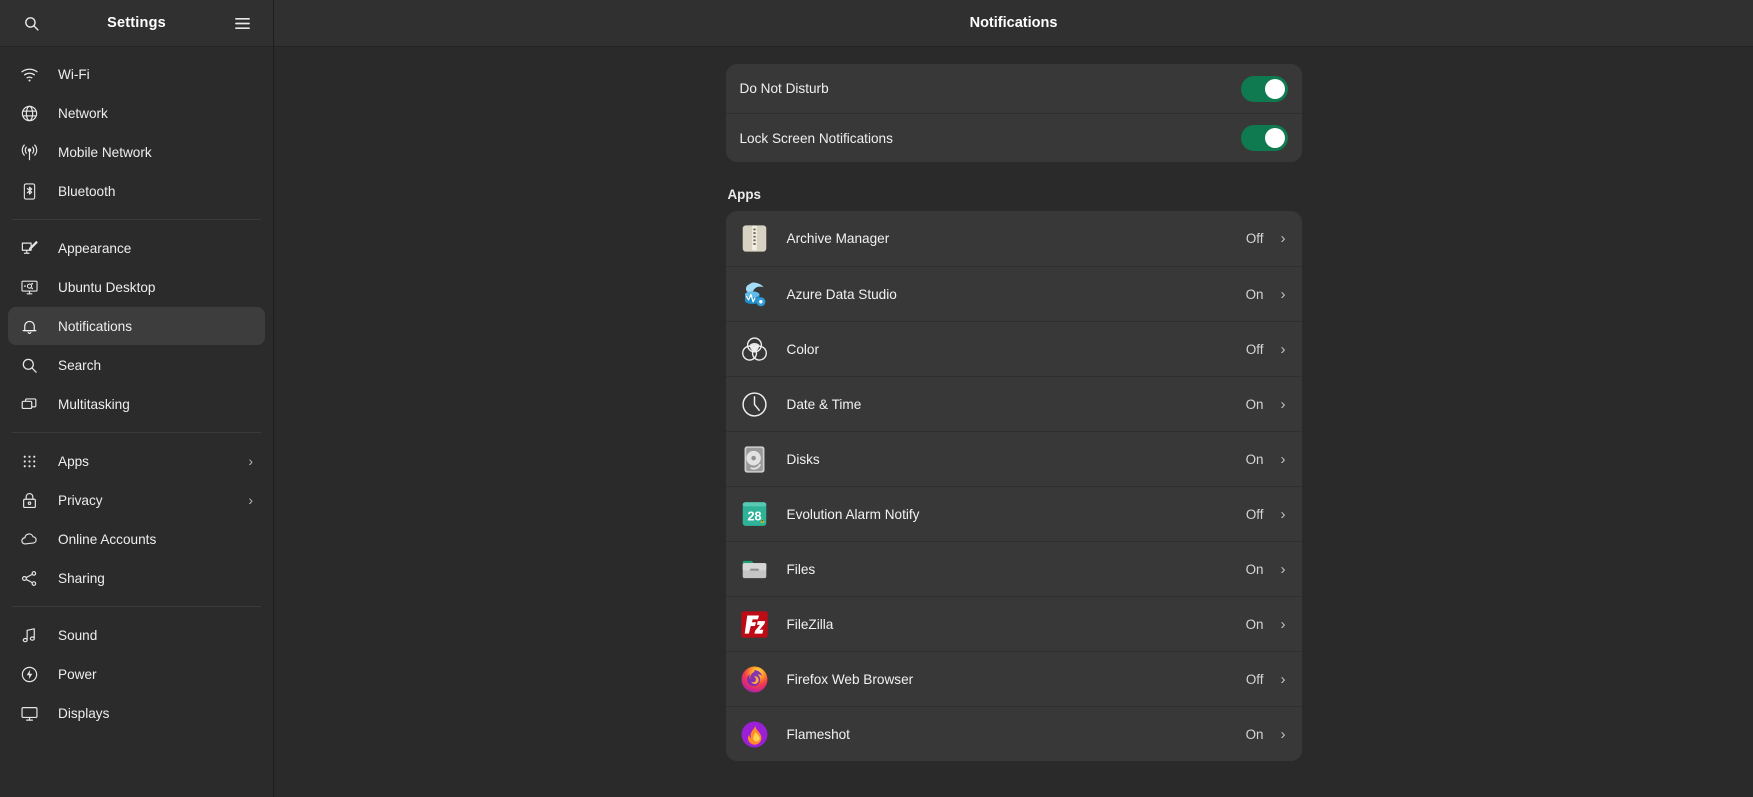  I want to click on sidebar-item-power: Power, so click(136, 674).